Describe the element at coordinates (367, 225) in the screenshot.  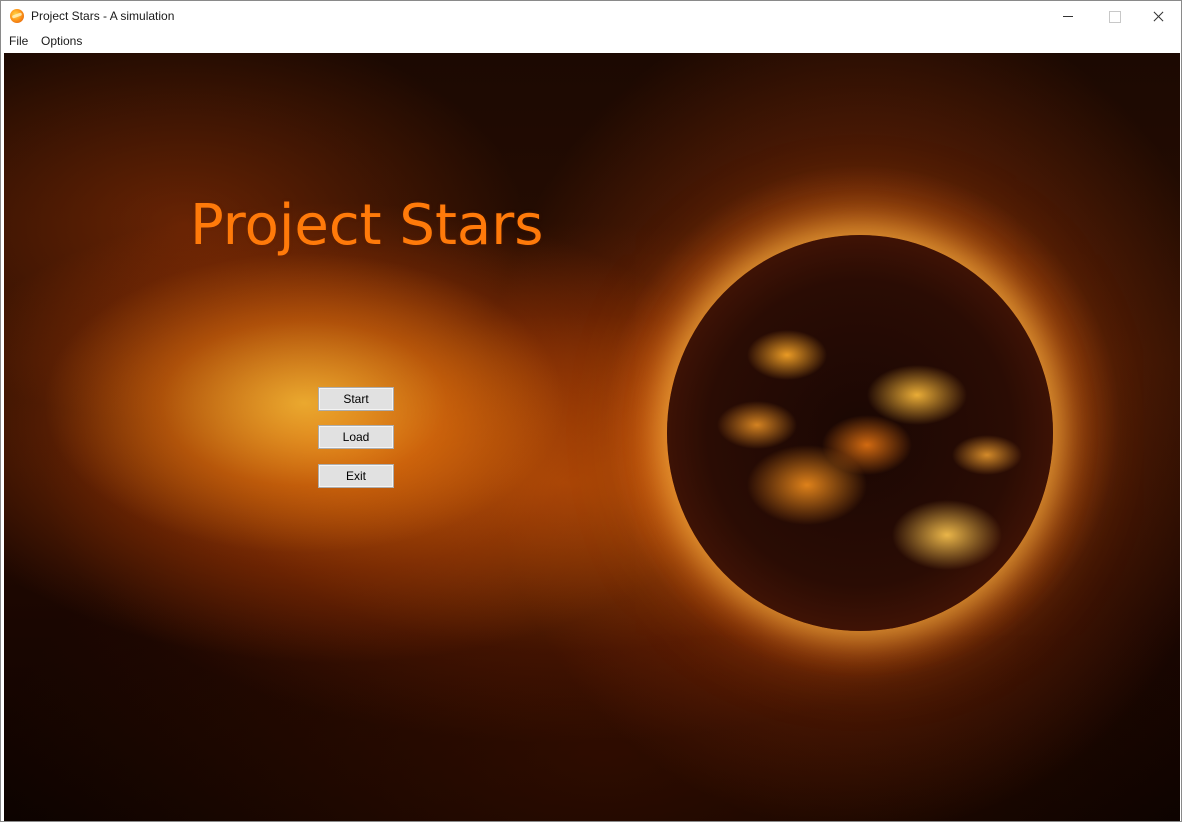
I see `game-title: Project Stars` at that location.